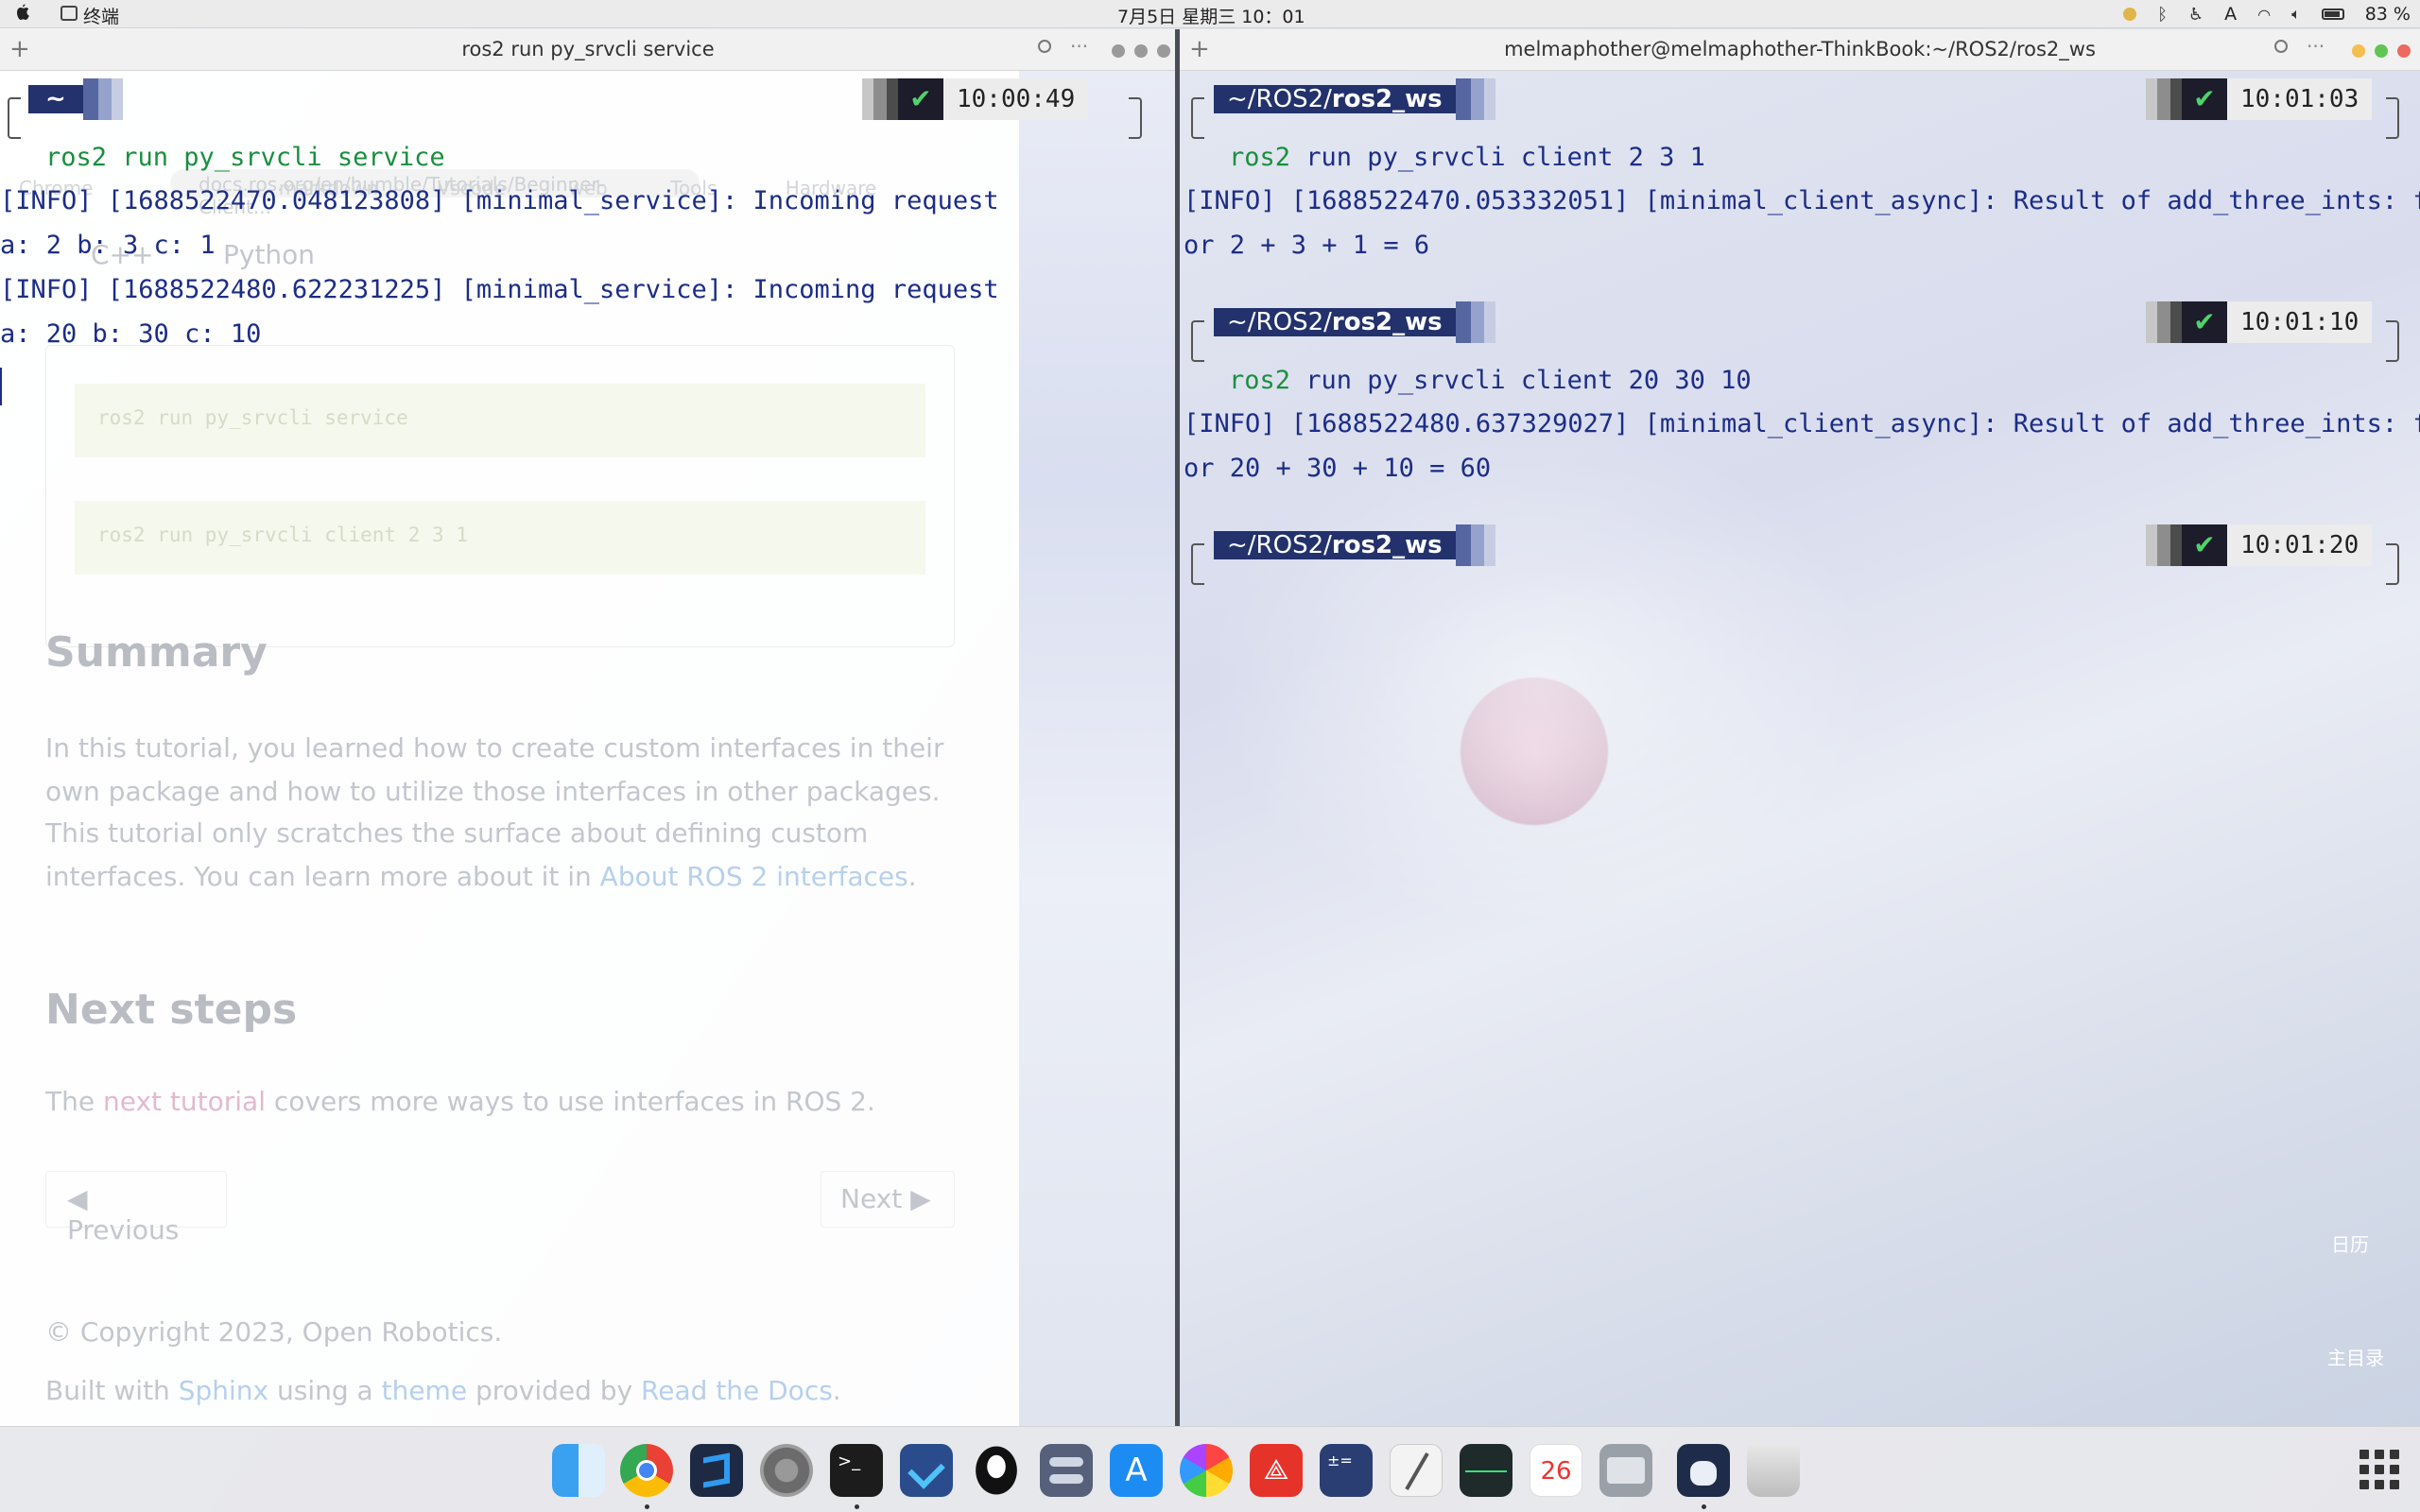 The image size is (2420, 1512). Describe the element at coordinates (856, 1470) in the screenshot. I see `terminal-icon: >_` at that location.